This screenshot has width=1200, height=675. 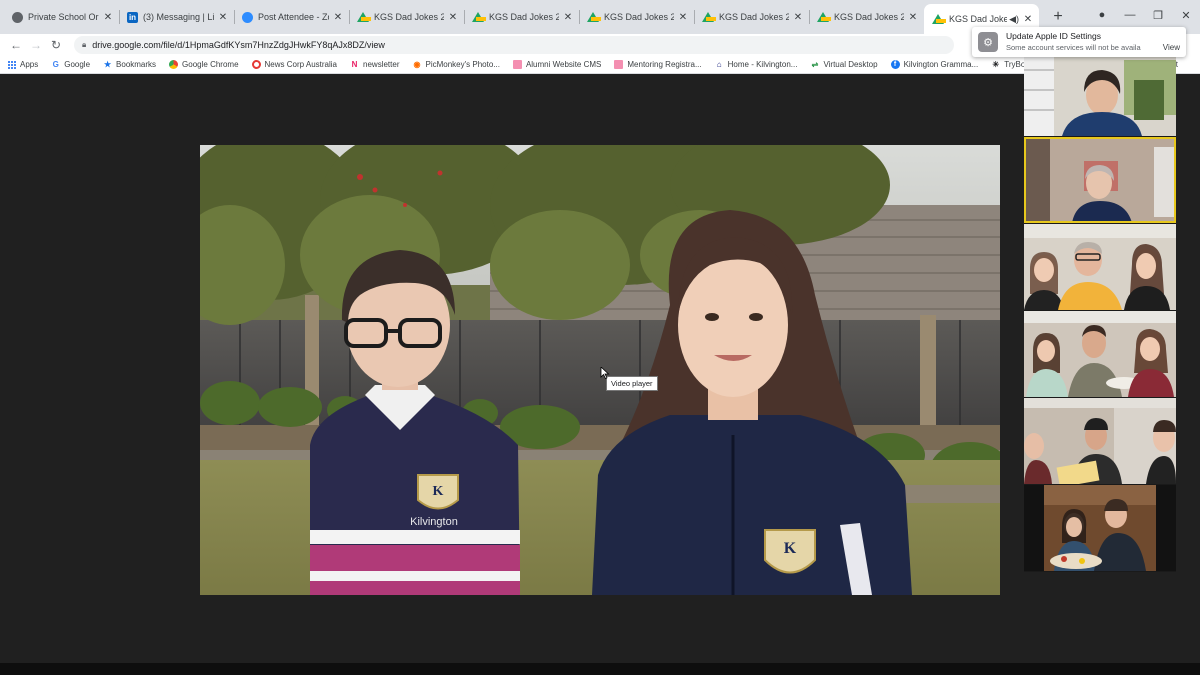 I want to click on globe-icon, so click(x=17, y=17).